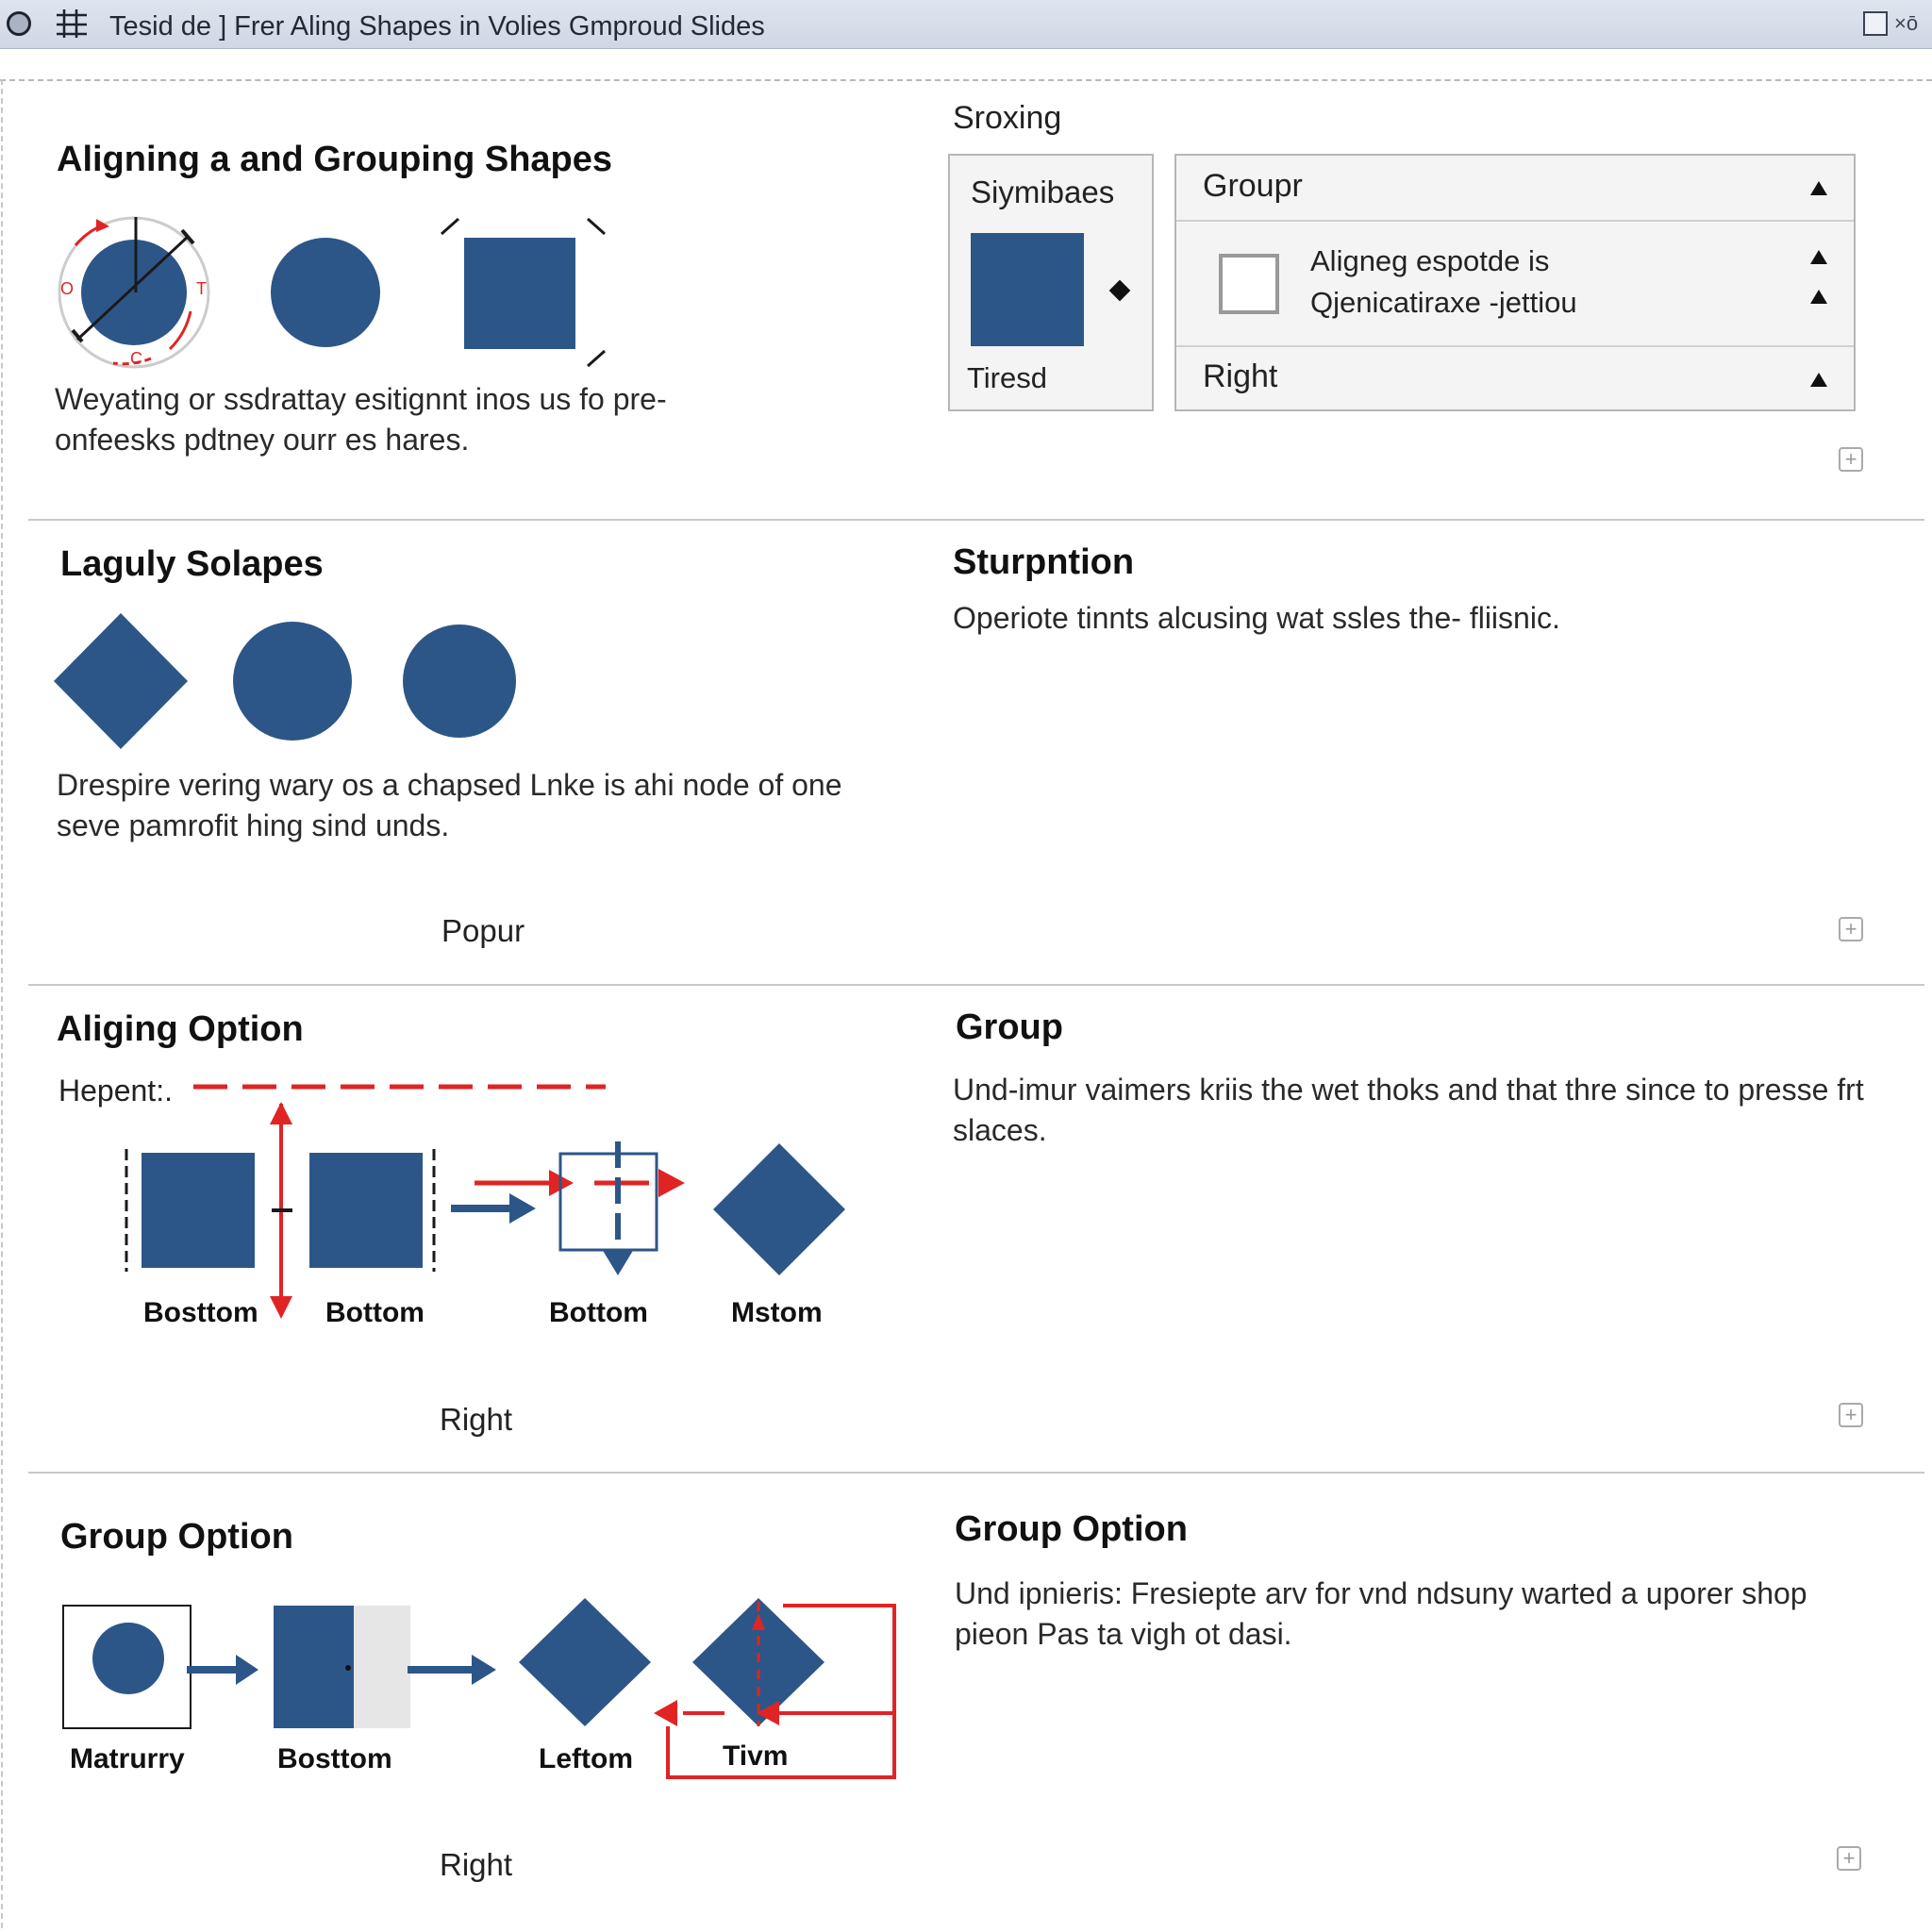 The width and height of the screenshot is (1932, 1932). I want to click on circle-icon, so click(19, 24).